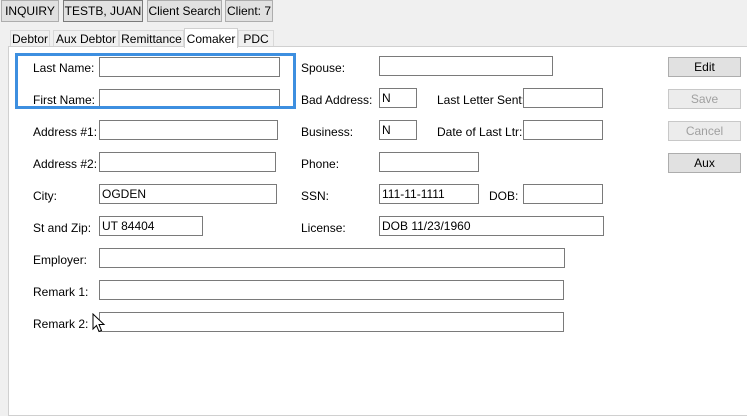 Image resolution: width=747 pixels, height=416 pixels. Describe the element at coordinates (323, 228) in the screenshot. I see `license-label: License:` at that location.